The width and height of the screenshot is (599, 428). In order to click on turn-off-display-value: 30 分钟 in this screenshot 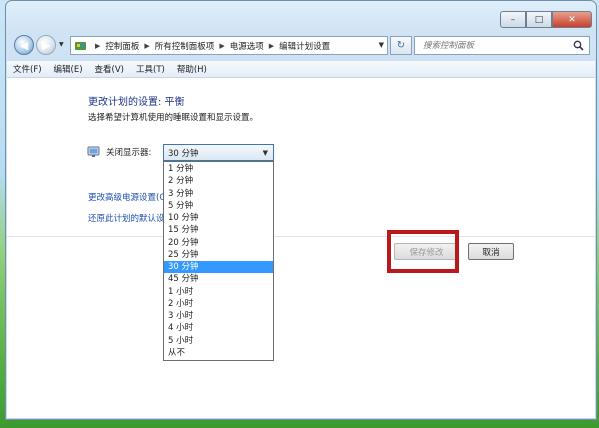, I will do `click(183, 153)`.